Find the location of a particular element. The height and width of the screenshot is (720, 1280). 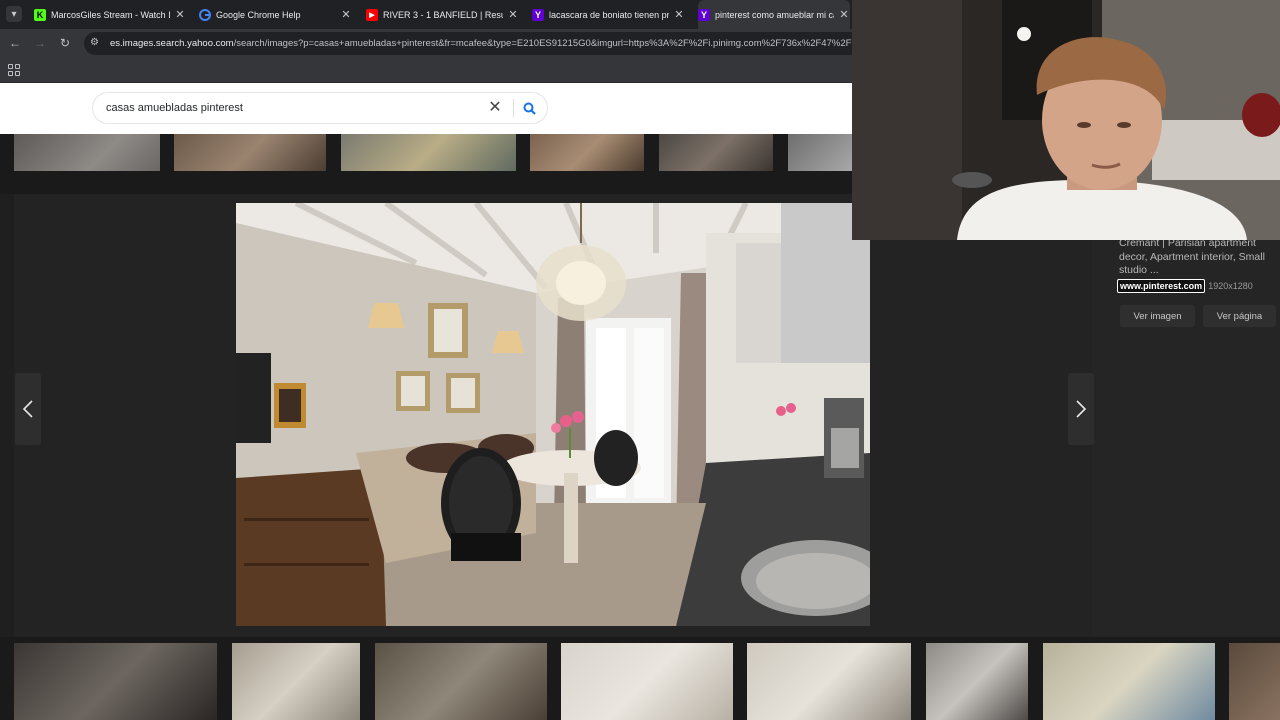

tab-boniato: Y lacascara de boniato tienen pro ✕ is located at coordinates (608, 14).